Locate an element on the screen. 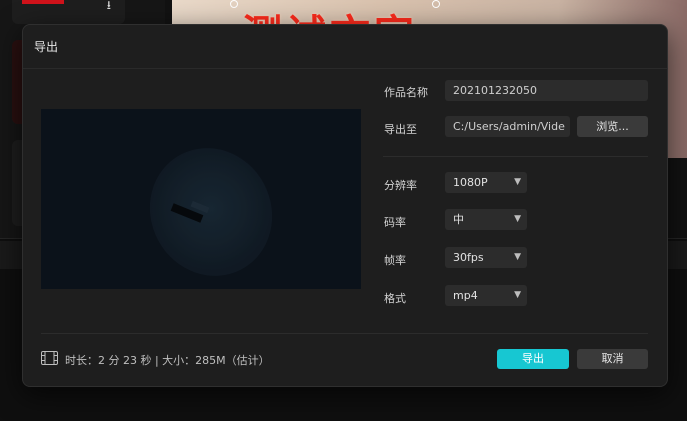 The image size is (687, 421). format-value: mp4 is located at coordinates (465, 295).